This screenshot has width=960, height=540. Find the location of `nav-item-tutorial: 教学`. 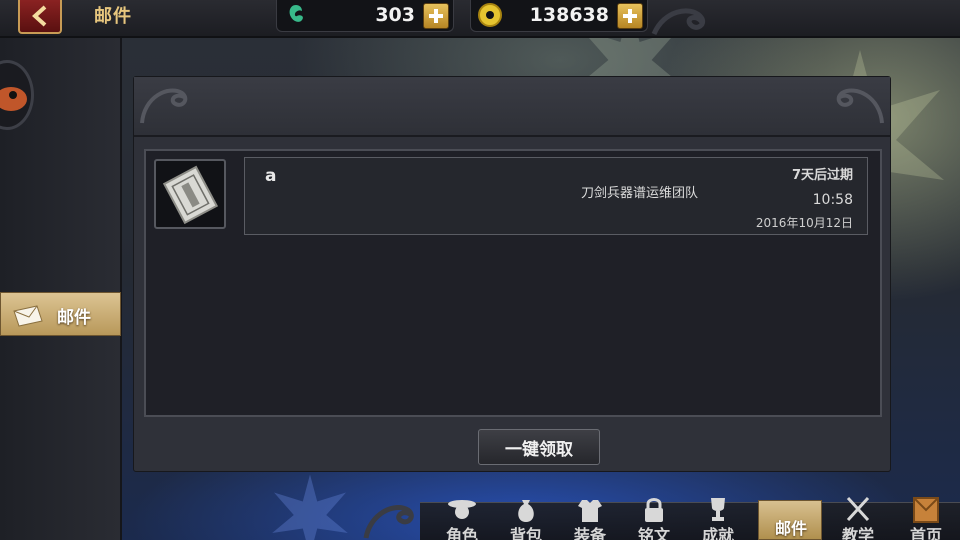

nav-item-tutorial: 教学 is located at coordinates (858, 518).